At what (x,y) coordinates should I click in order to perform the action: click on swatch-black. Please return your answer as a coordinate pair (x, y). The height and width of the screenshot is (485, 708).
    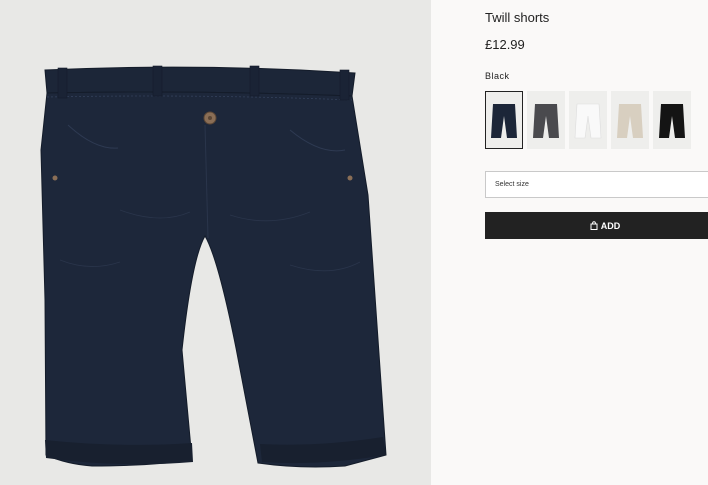
    Looking at the image, I should click on (672, 120).